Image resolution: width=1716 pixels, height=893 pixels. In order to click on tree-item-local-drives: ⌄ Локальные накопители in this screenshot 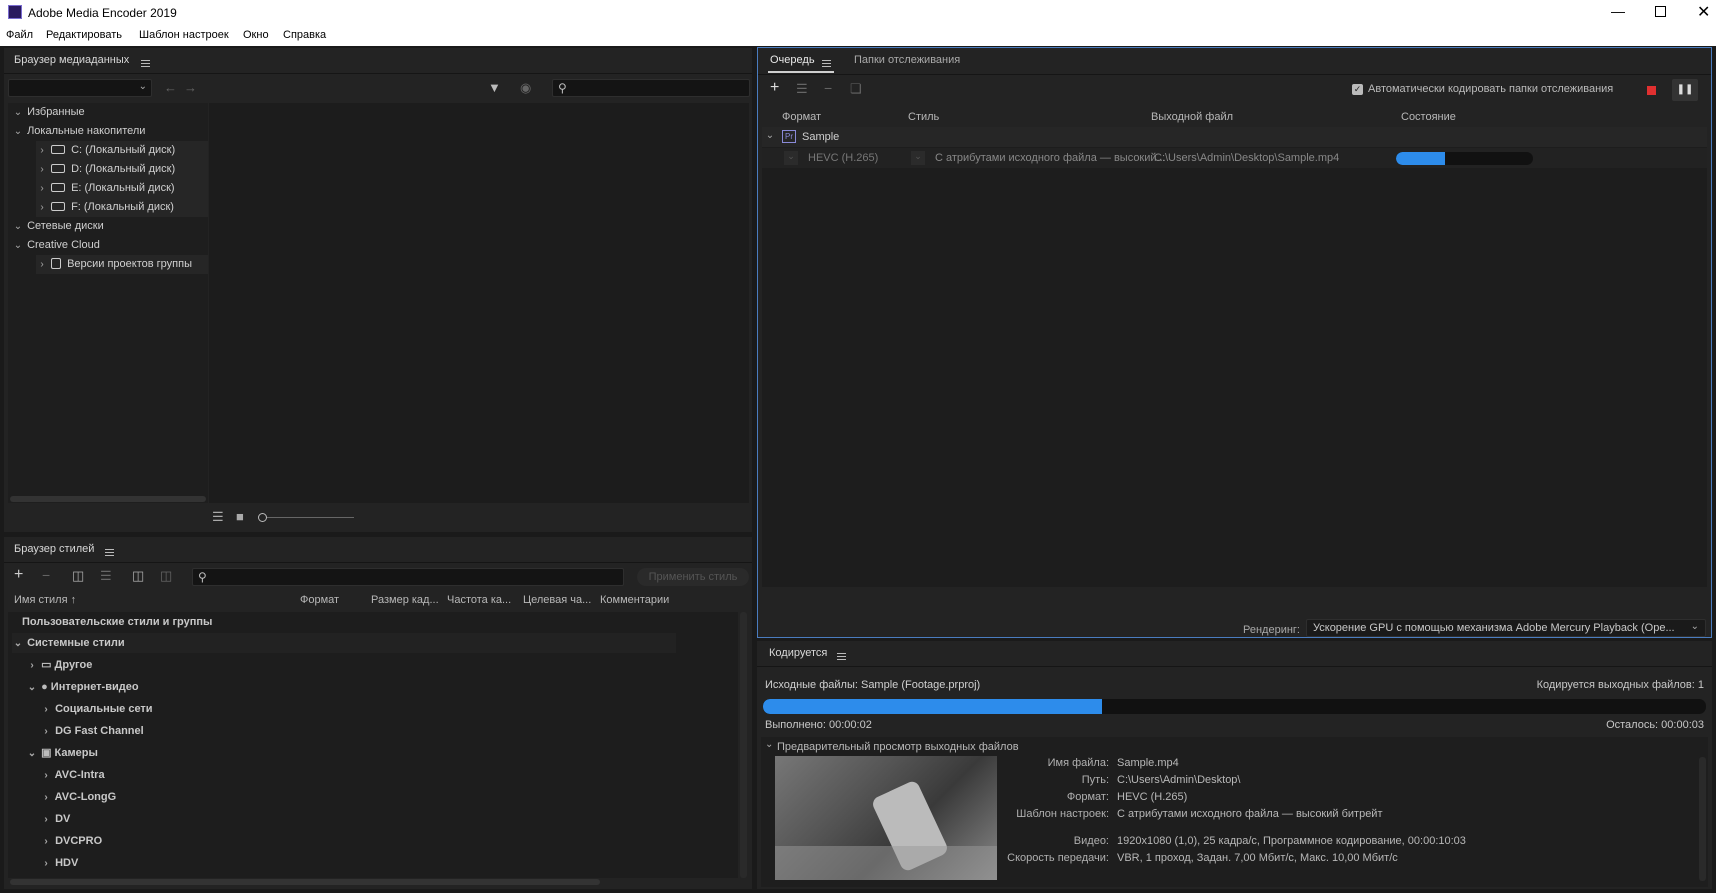, I will do `click(79, 131)`.